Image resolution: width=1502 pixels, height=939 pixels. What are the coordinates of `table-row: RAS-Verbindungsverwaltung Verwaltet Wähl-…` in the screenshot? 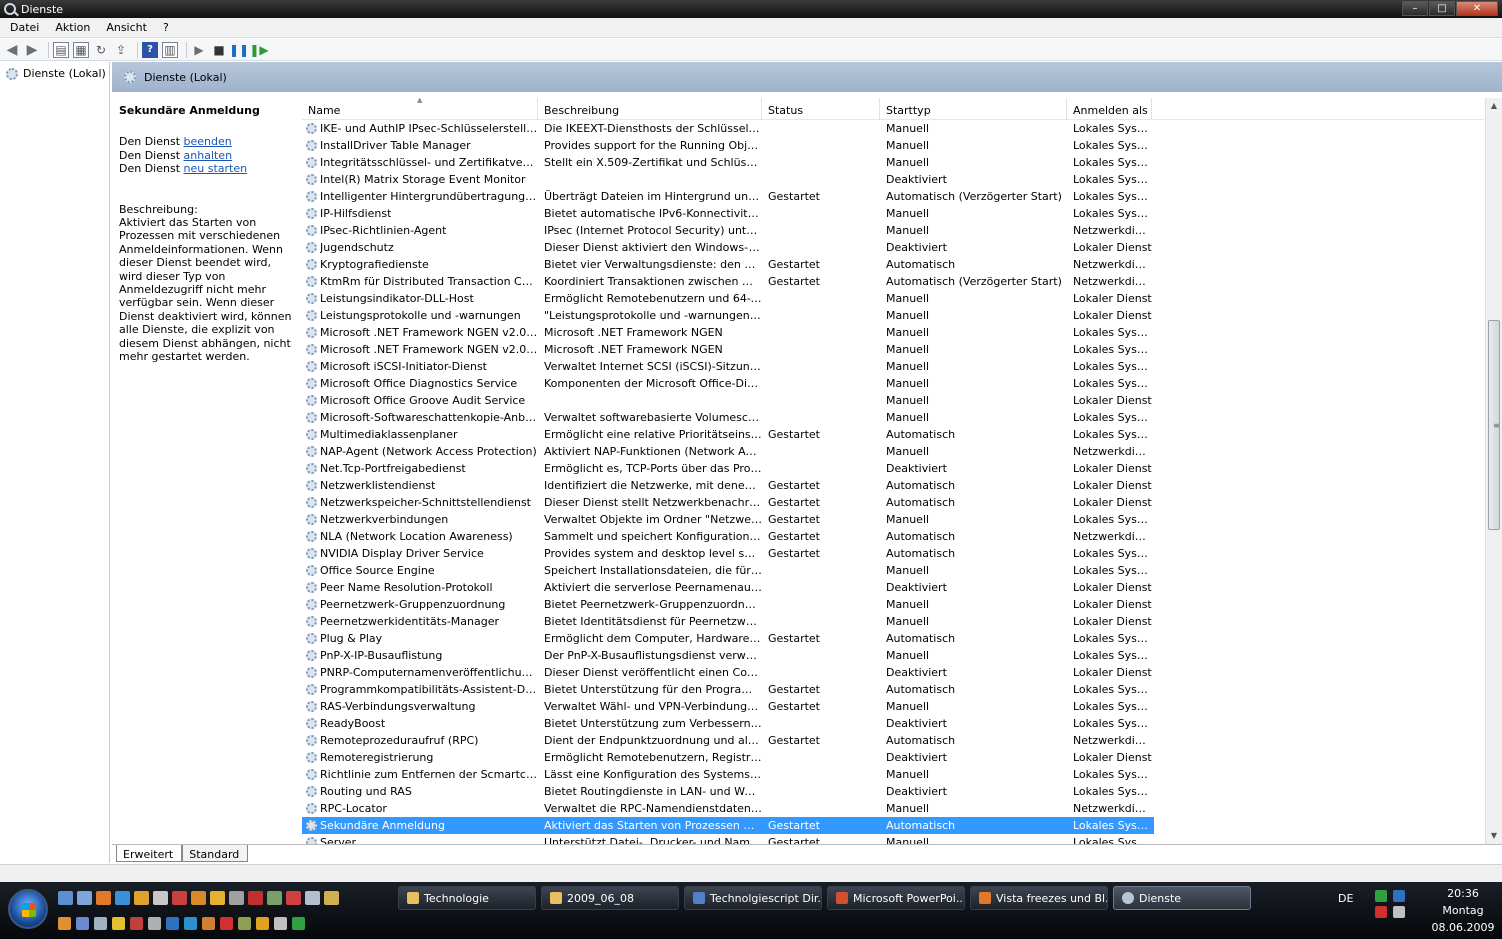 It's located at (893, 706).